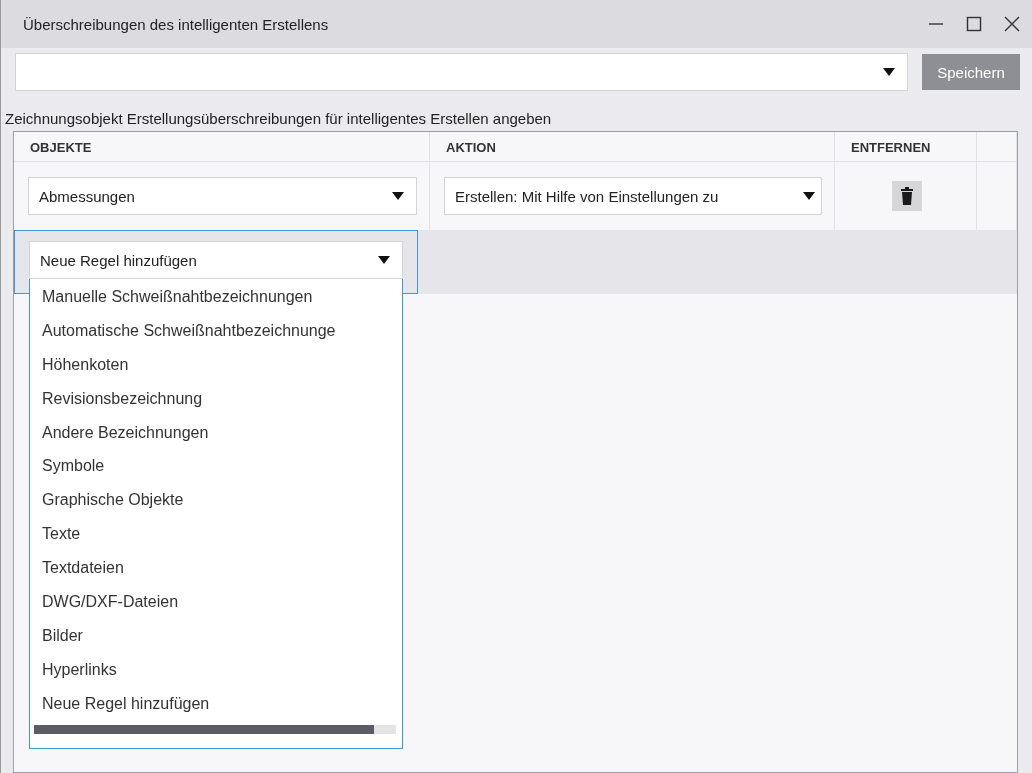 This screenshot has height=773, width=1032. Describe the element at coordinates (216, 670) in the screenshot. I see `dropdown-option: Hyperlinks` at that location.